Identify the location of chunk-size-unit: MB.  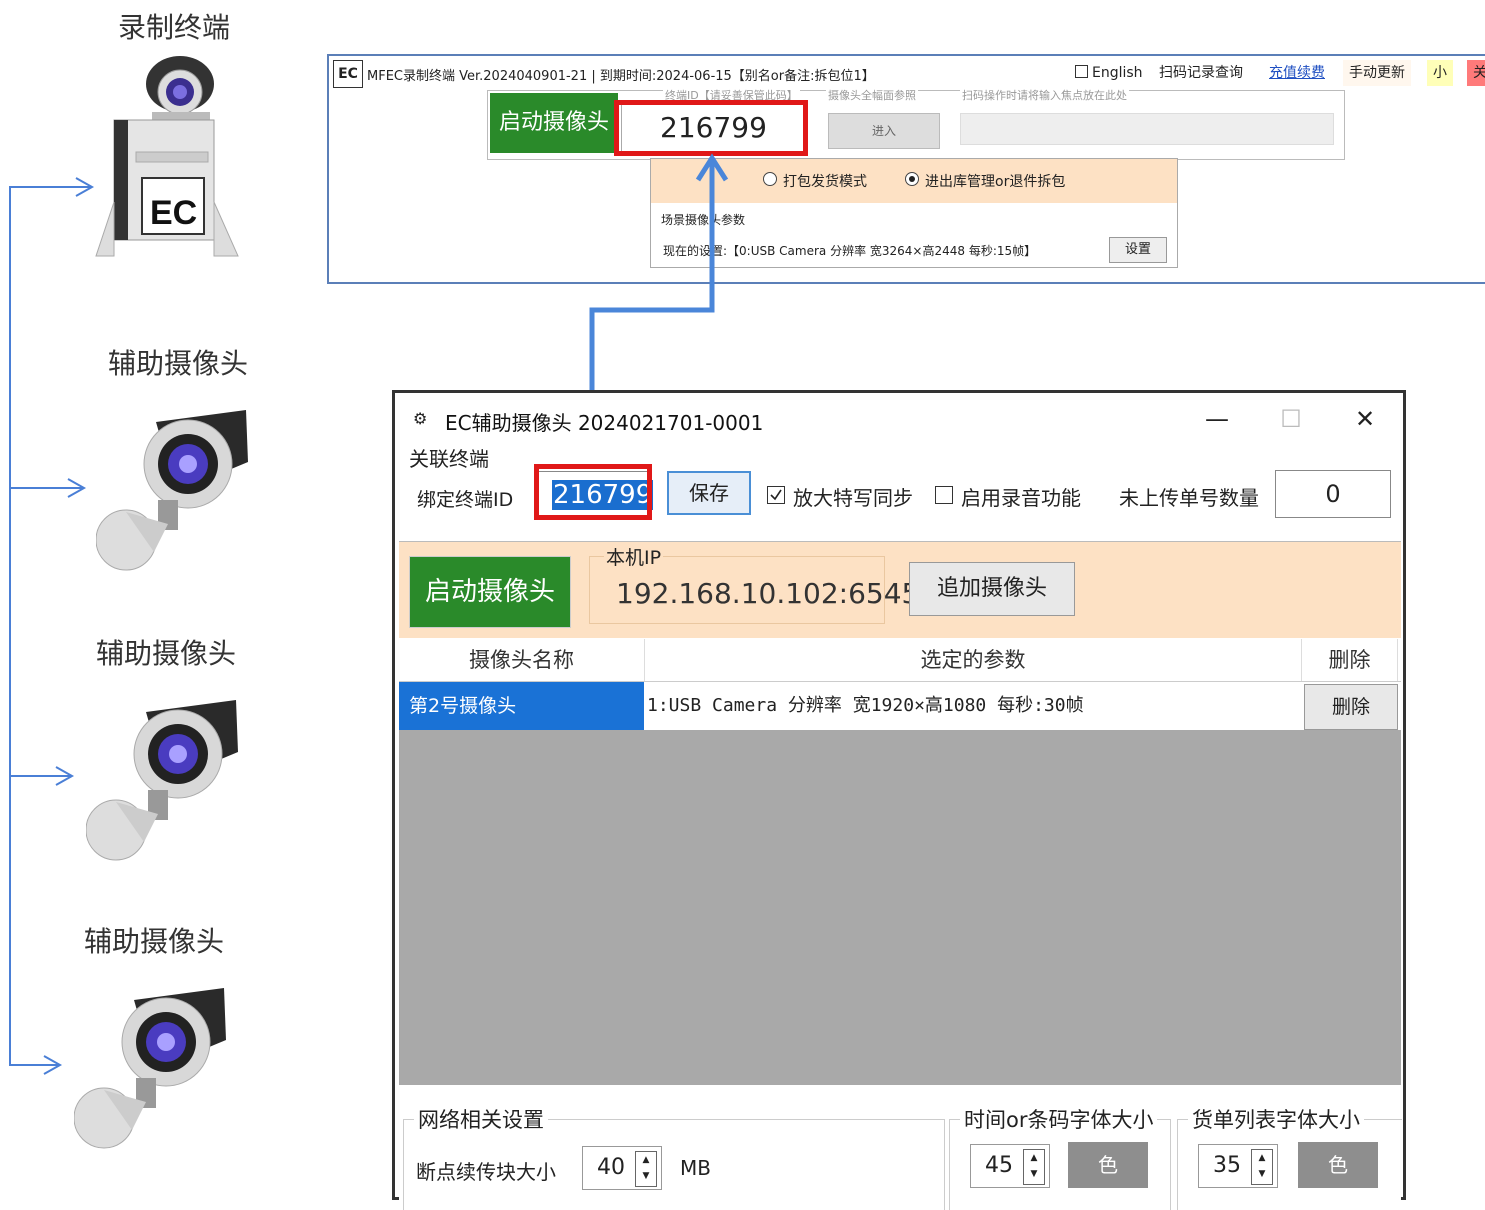
(695, 1168).